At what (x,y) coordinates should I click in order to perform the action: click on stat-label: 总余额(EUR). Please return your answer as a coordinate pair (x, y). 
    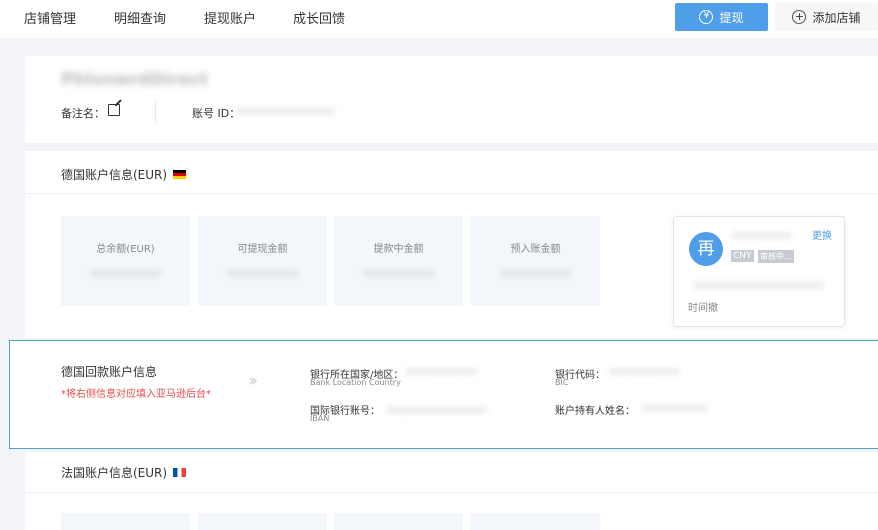
    Looking at the image, I should click on (125, 249).